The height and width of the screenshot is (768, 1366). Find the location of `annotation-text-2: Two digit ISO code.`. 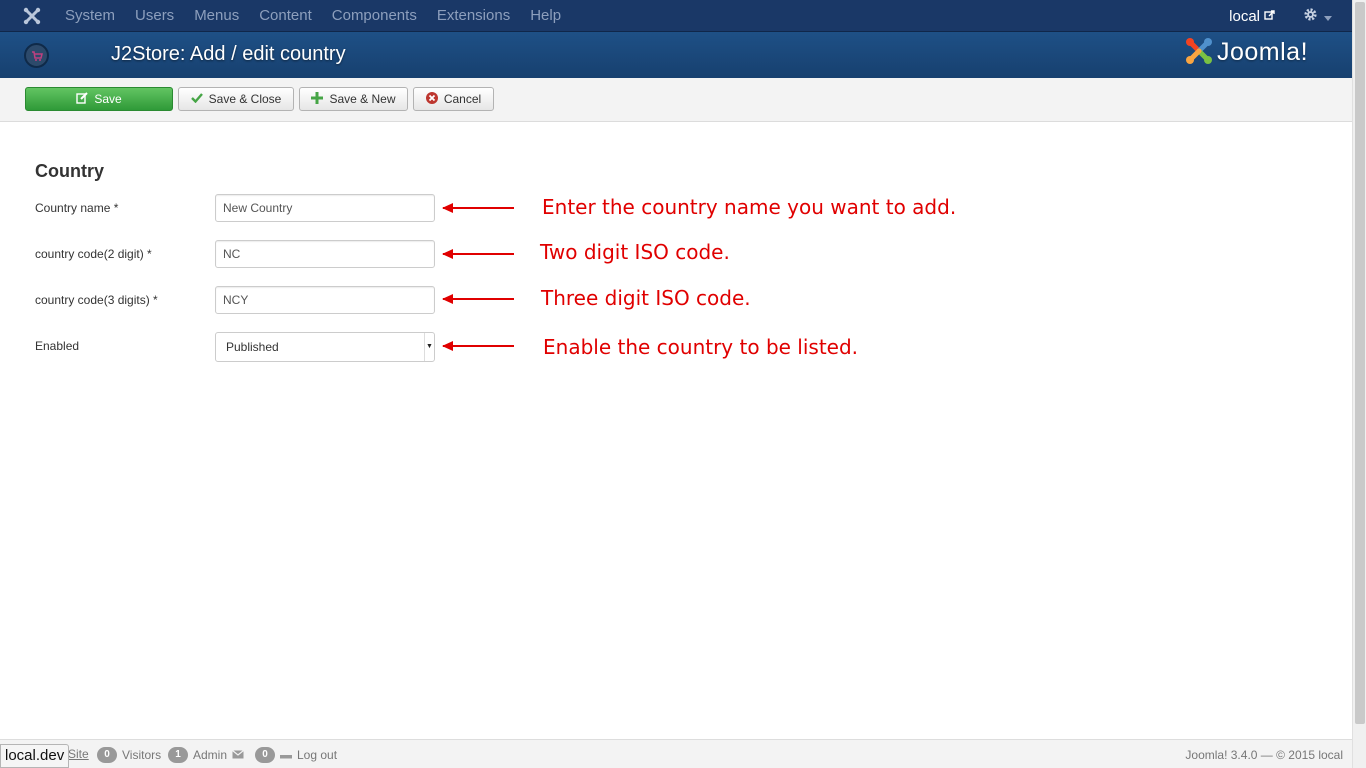

annotation-text-2: Two digit ISO code. is located at coordinates (635, 252).